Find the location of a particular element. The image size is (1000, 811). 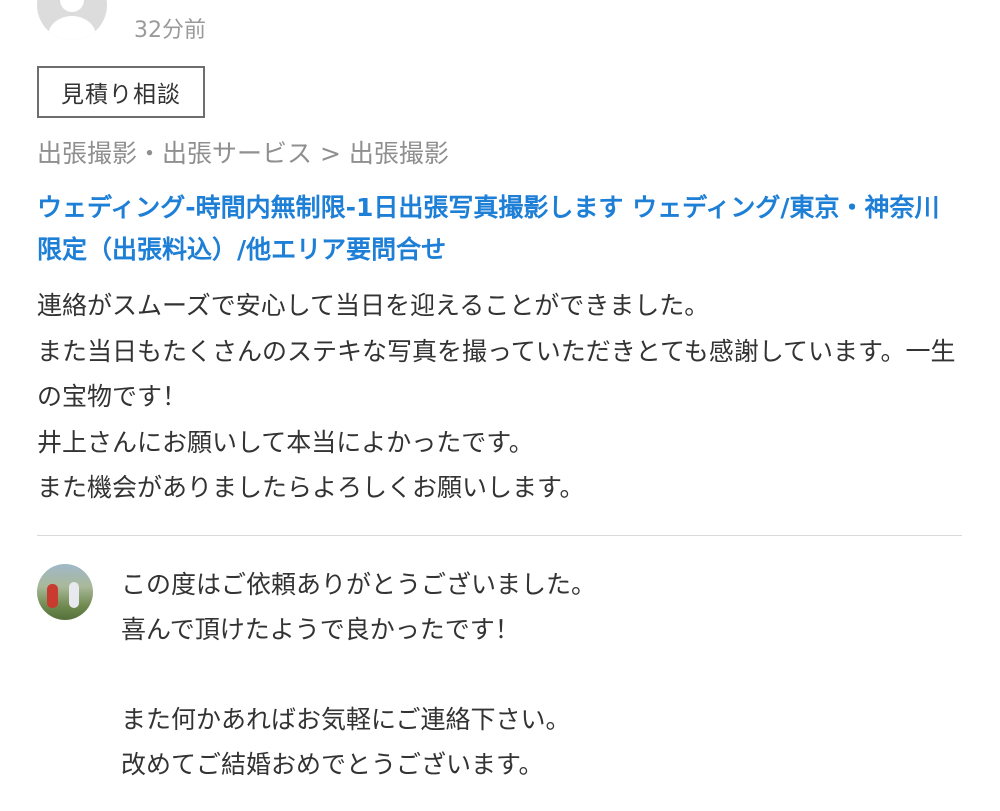

seller-avatar is located at coordinates (65, 592).